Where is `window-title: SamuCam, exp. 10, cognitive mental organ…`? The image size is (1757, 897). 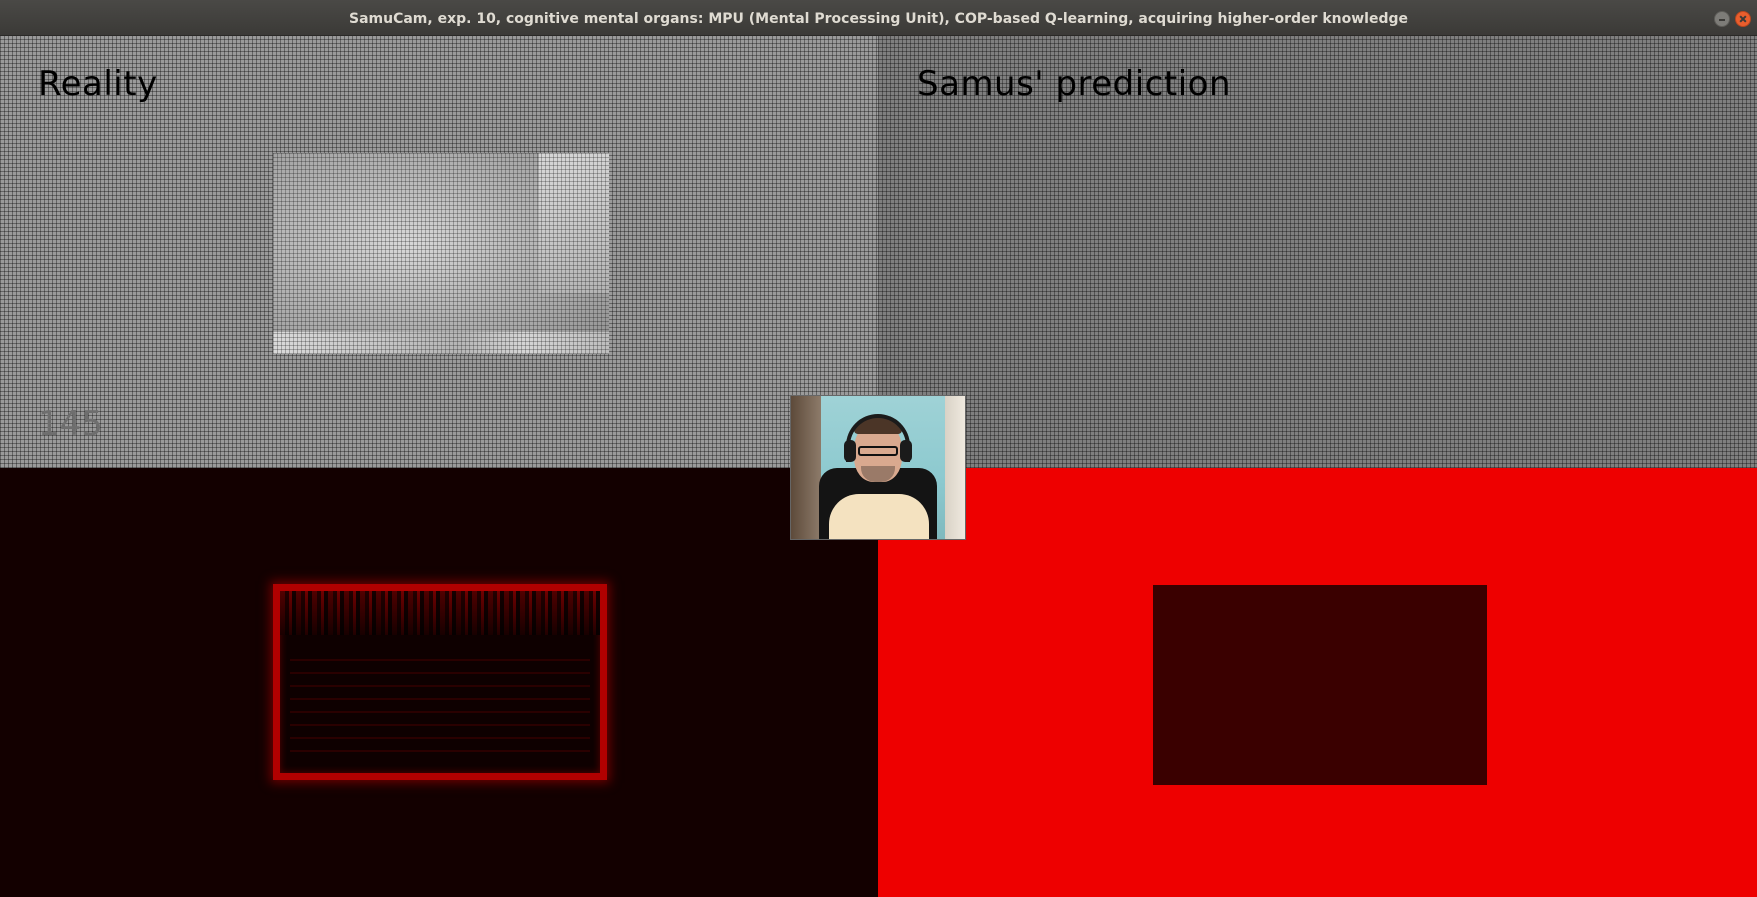
window-title: SamuCam, exp. 10, cognitive mental organ… is located at coordinates (878, 19).